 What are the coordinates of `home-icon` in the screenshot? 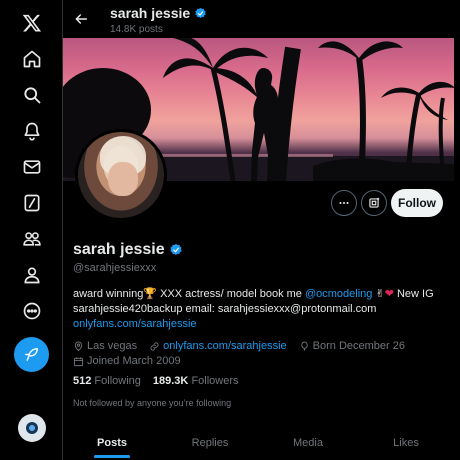 It's located at (32, 59).